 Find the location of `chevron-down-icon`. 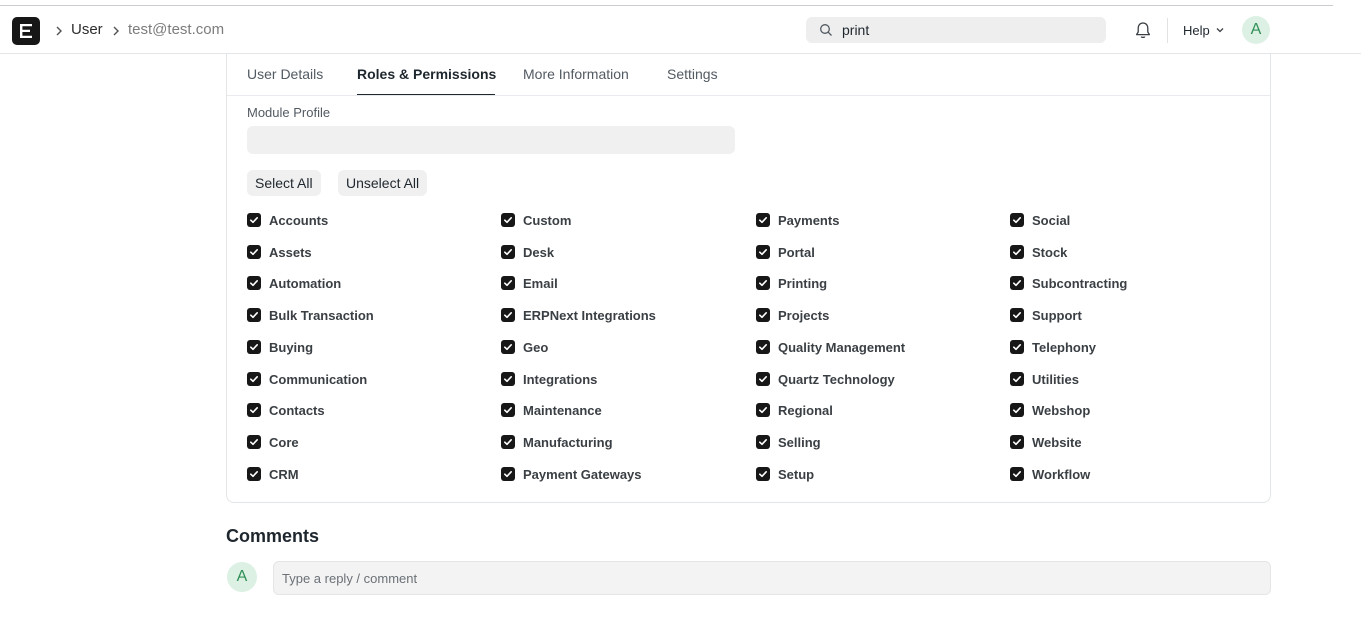

chevron-down-icon is located at coordinates (1220, 30).